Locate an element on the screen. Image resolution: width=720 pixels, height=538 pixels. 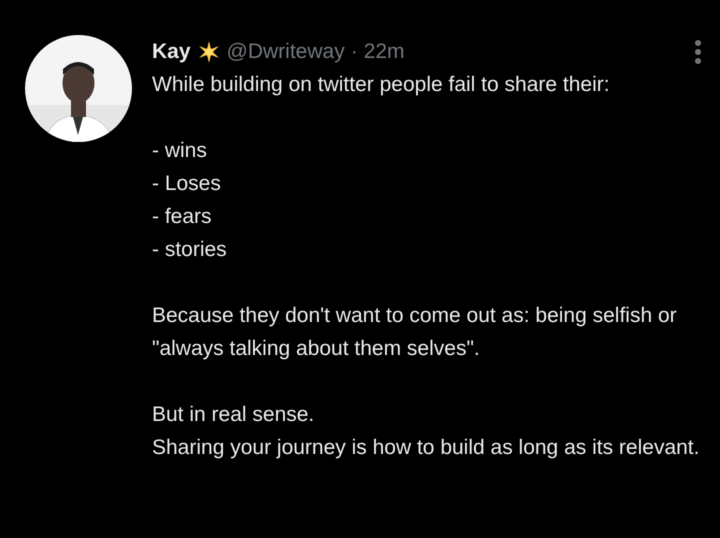
post-text: While building on twitter people fail to share their: is located at coordinates (381, 85).